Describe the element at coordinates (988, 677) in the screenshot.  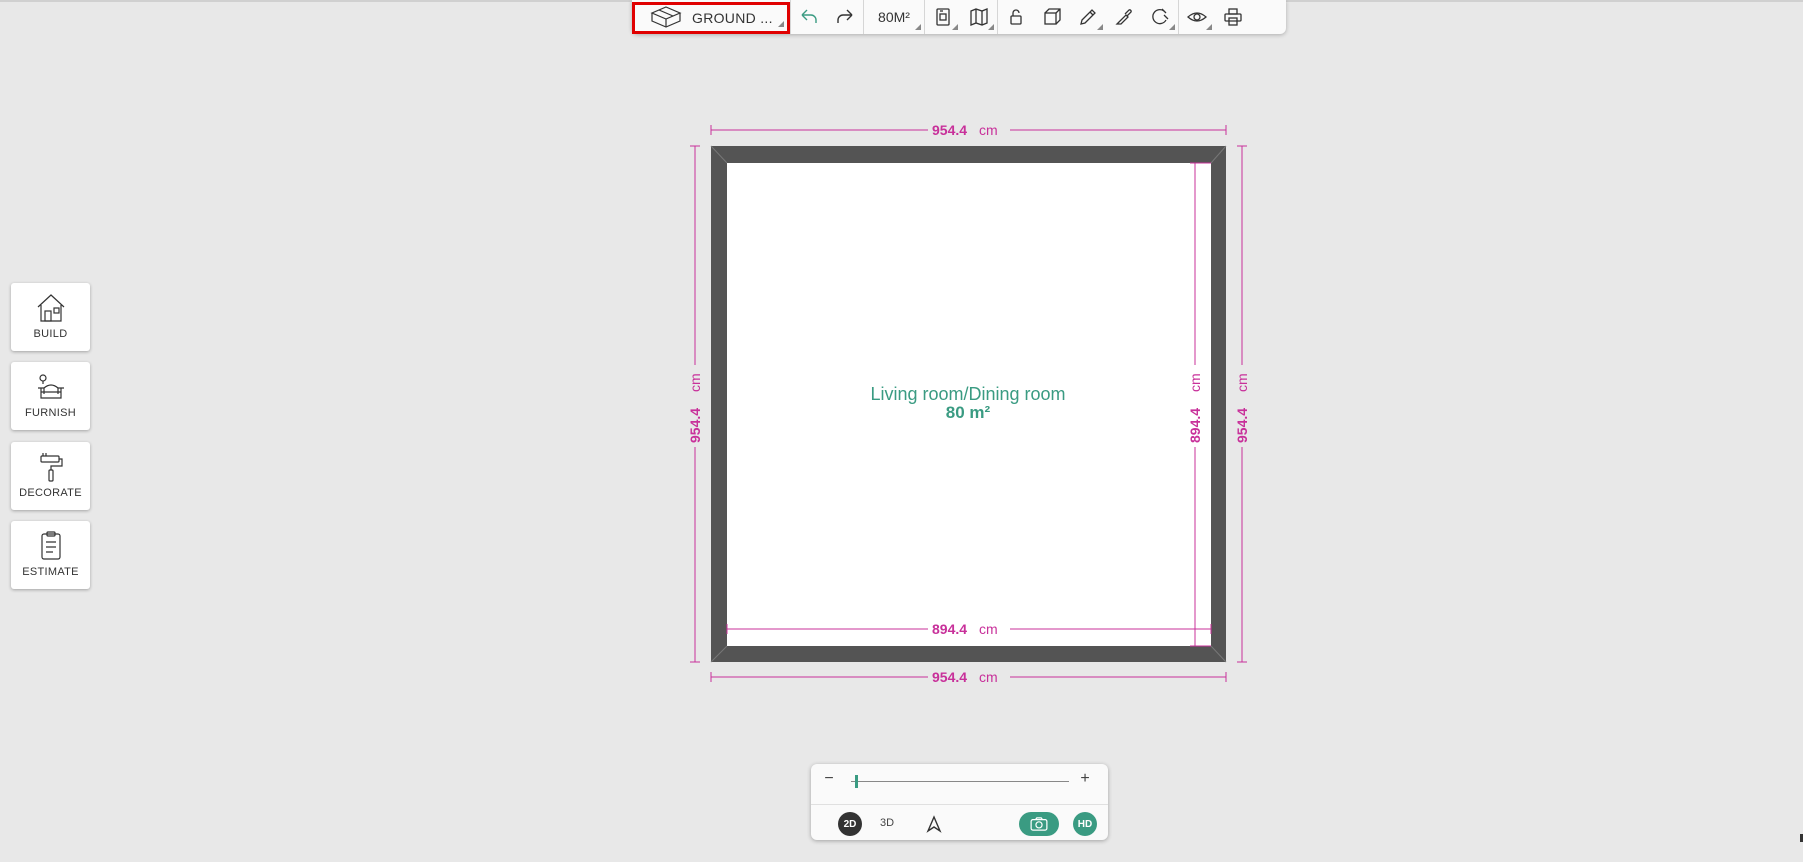
I see `dimension-bottom-outer-unit: cm` at that location.